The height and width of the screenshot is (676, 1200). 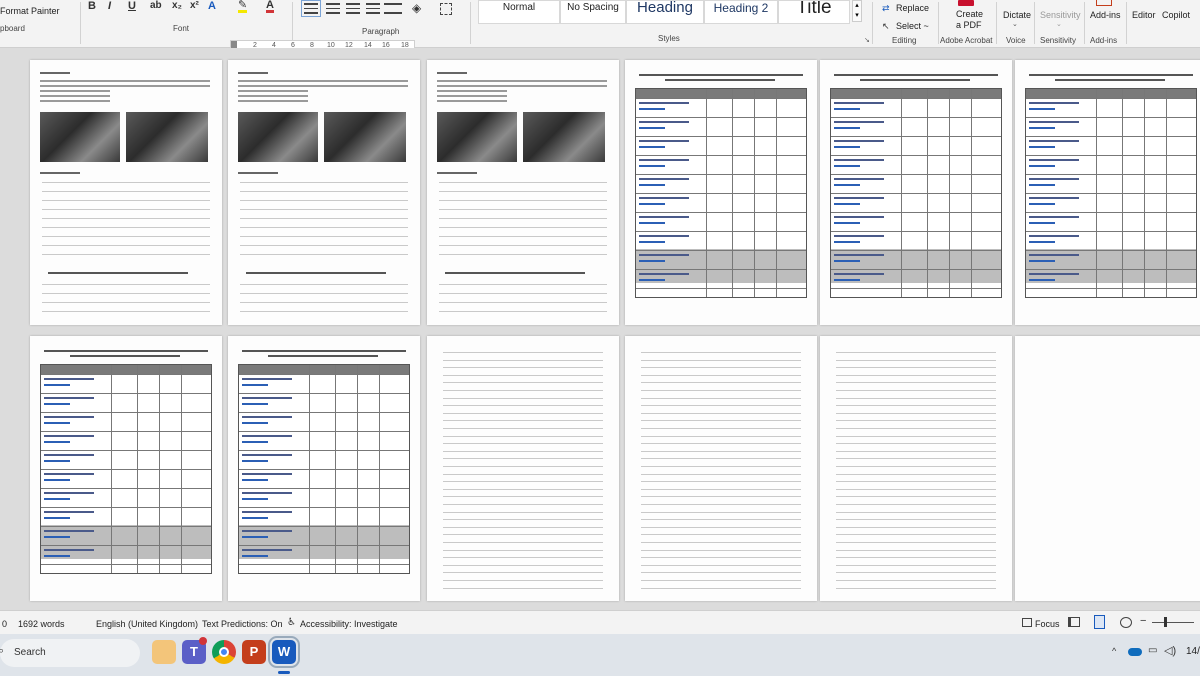 I want to click on chrome-icon, so click(x=224, y=652).